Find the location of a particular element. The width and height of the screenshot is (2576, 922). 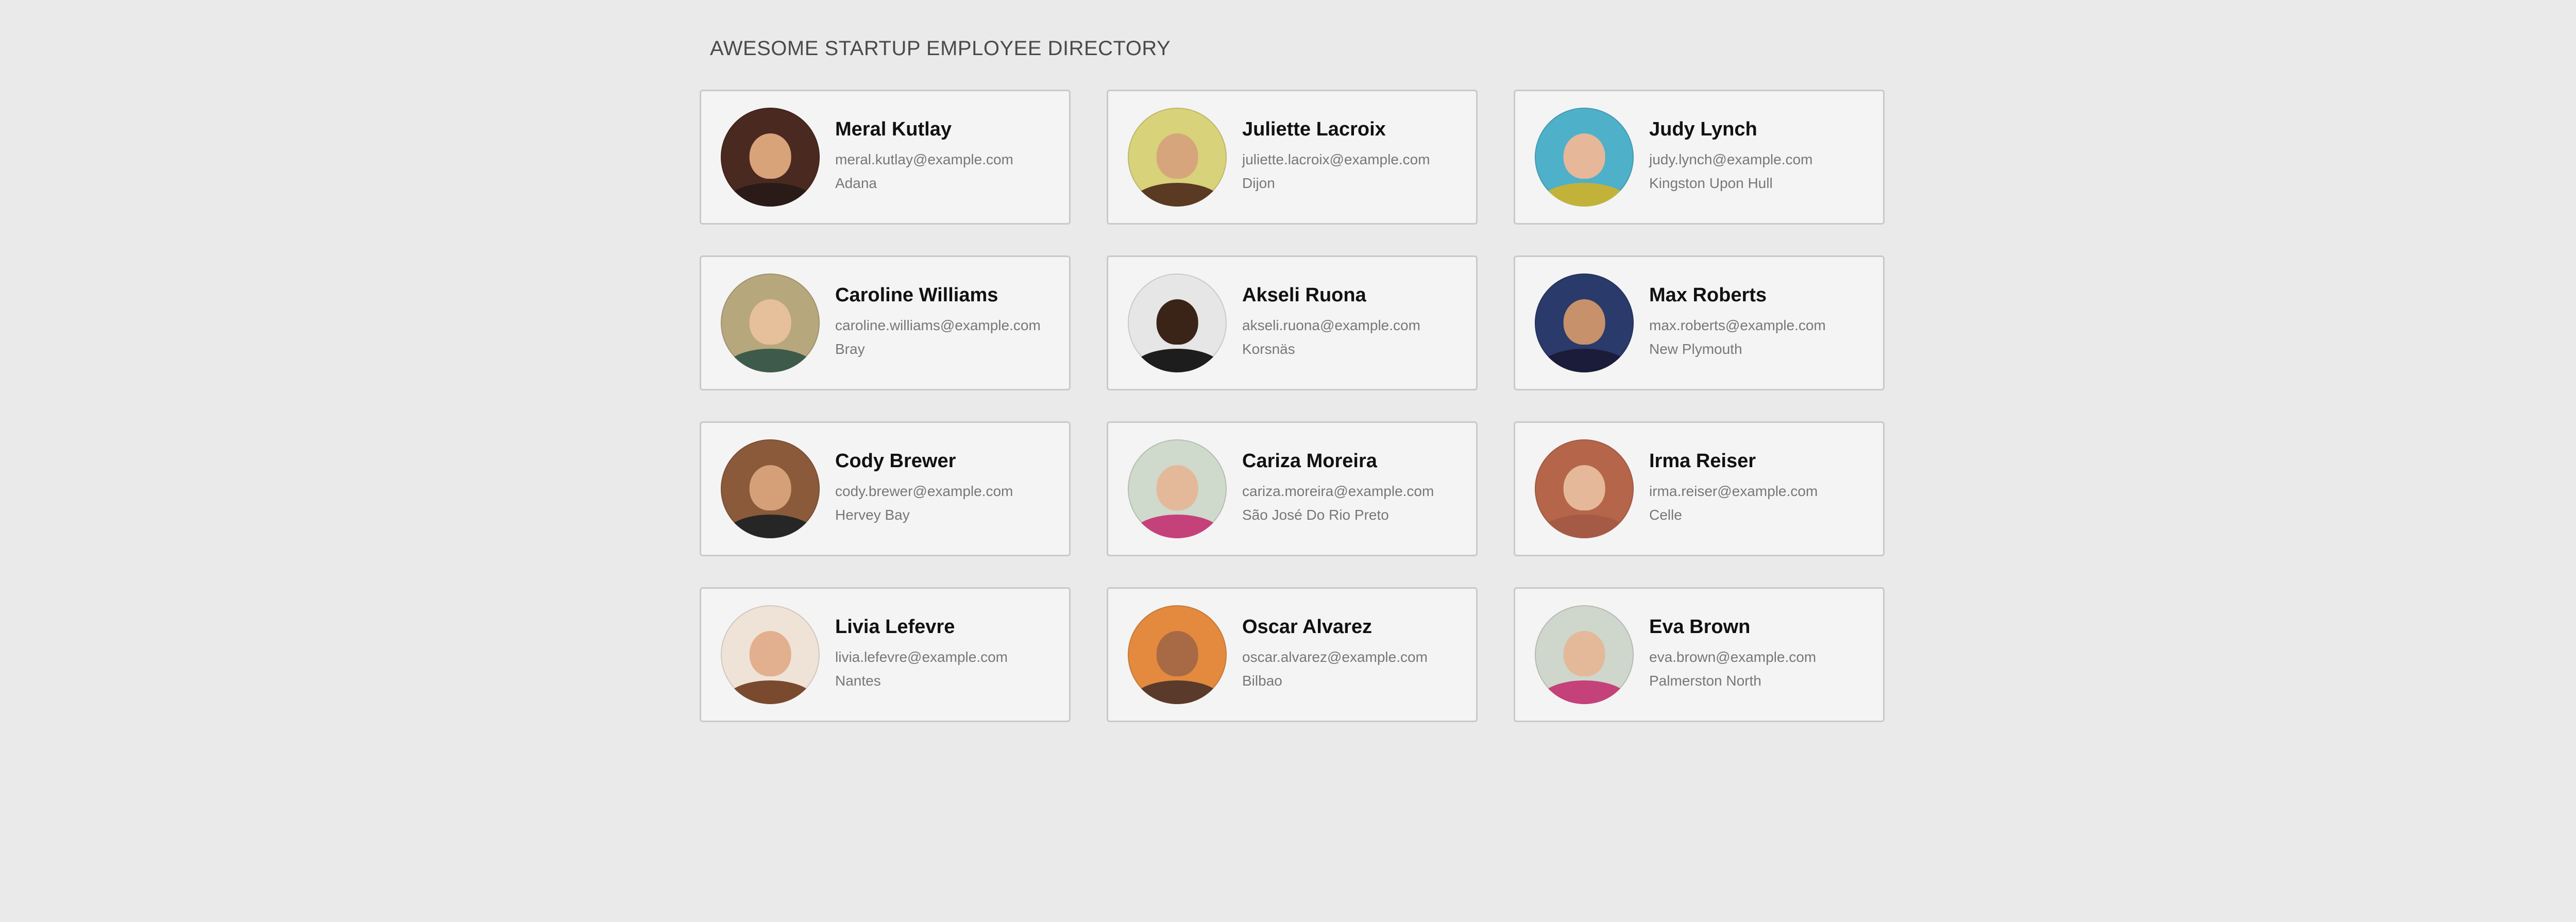

employee-city: Hervey Bay is located at coordinates (872, 514).